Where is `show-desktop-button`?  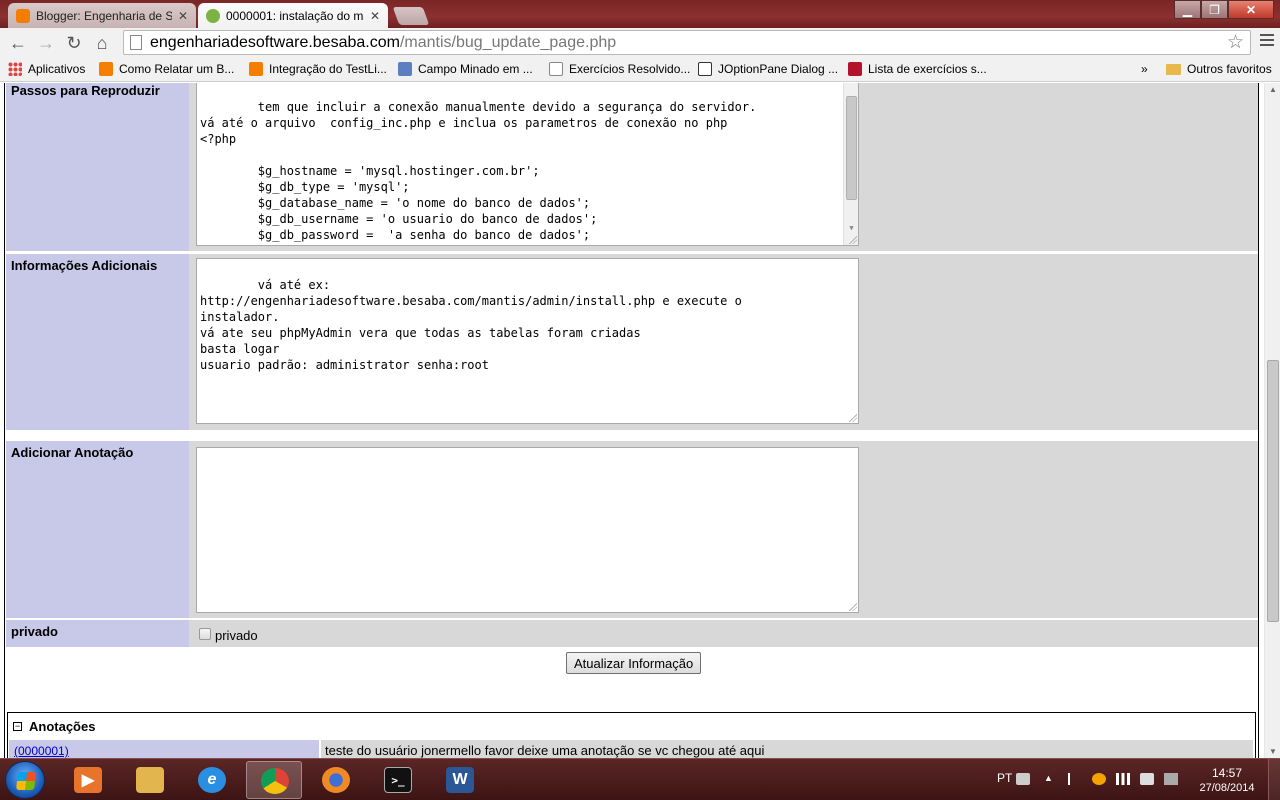
show-desktop-button is located at coordinates (1274, 779).